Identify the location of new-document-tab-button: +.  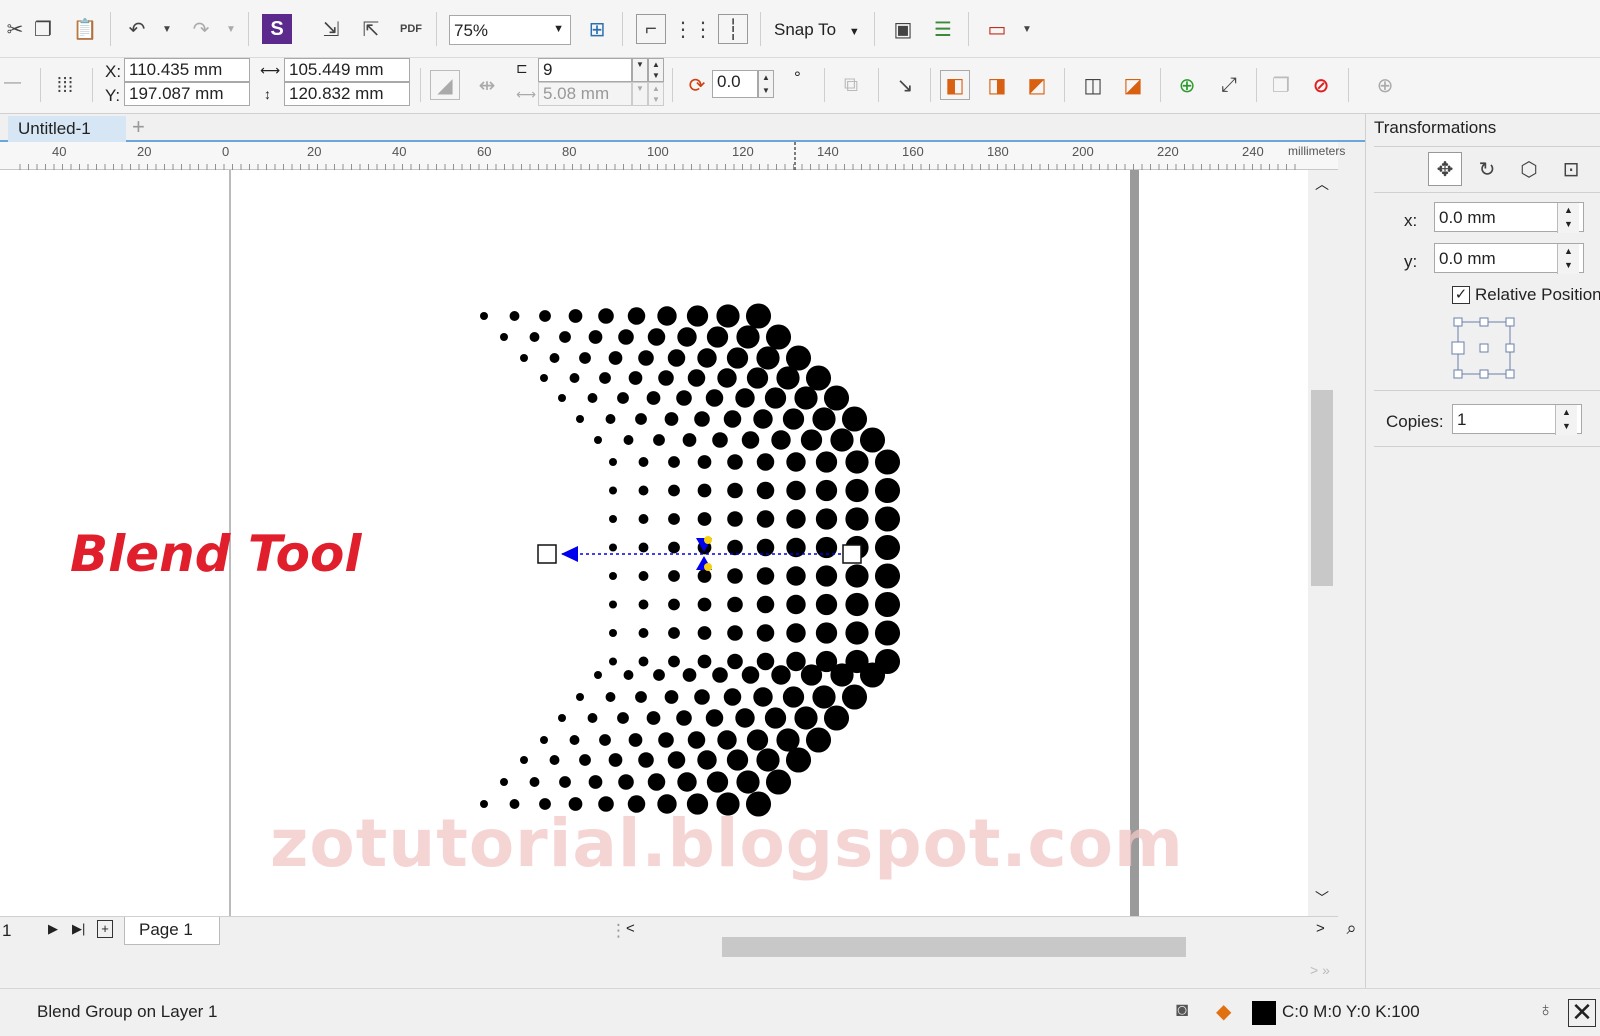
(138, 127).